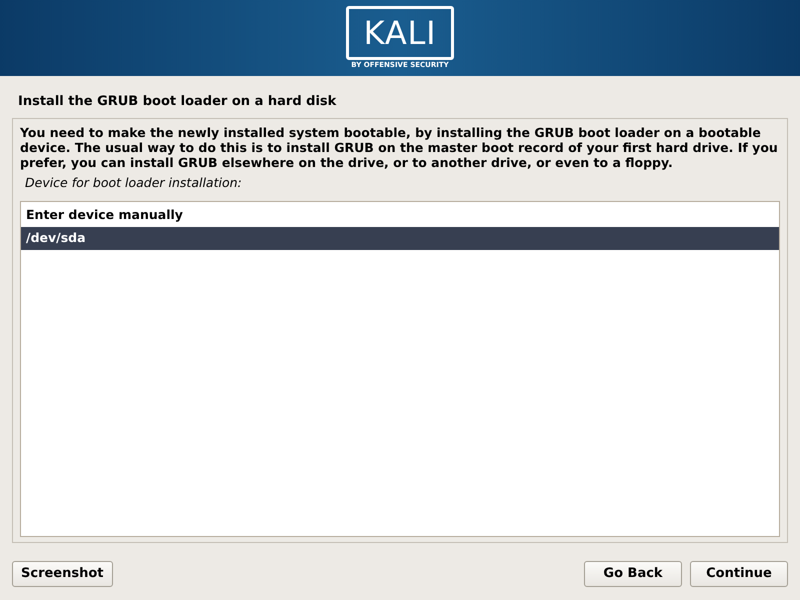 The width and height of the screenshot is (800, 600). What do you see at coordinates (400, 238) in the screenshot?
I see `list-item: /dev/sda` at bounding box center [400, 238].